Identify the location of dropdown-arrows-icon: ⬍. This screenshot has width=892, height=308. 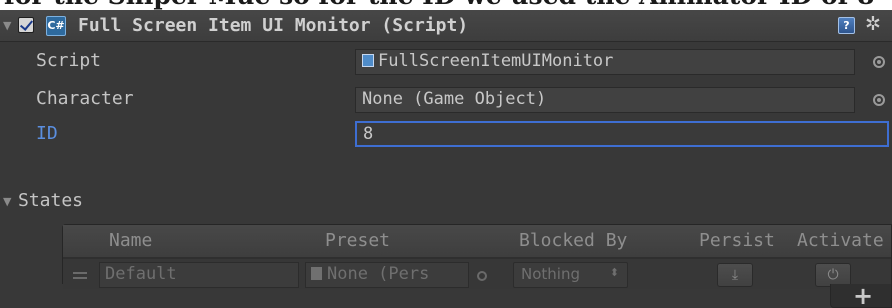
(614, 272).